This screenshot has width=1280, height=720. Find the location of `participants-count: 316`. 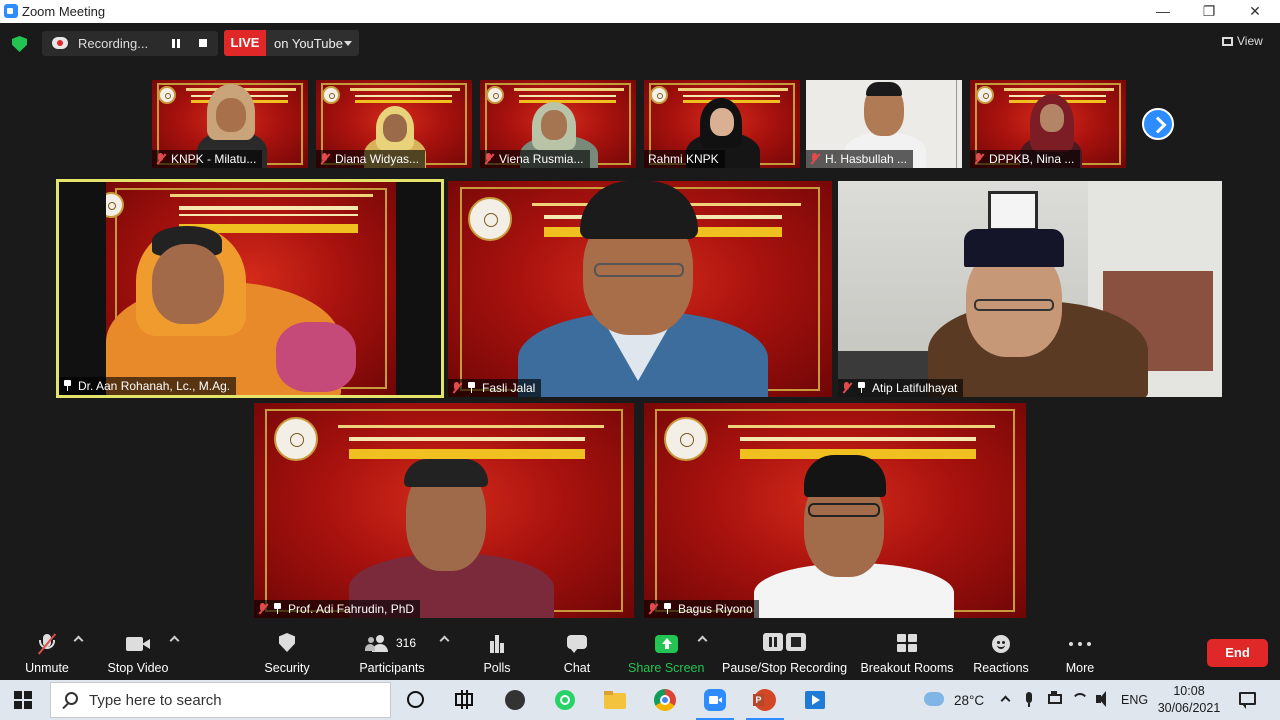

participants-count: 316 is located at coordinates (406, 643).